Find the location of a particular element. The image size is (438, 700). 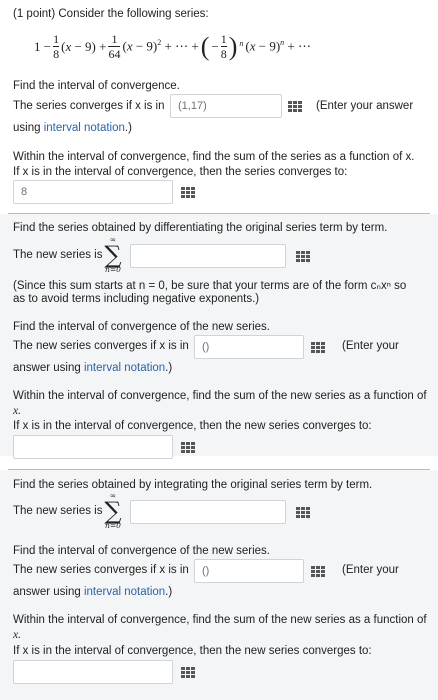

new-sum-input is located at coordinates (93, 447).